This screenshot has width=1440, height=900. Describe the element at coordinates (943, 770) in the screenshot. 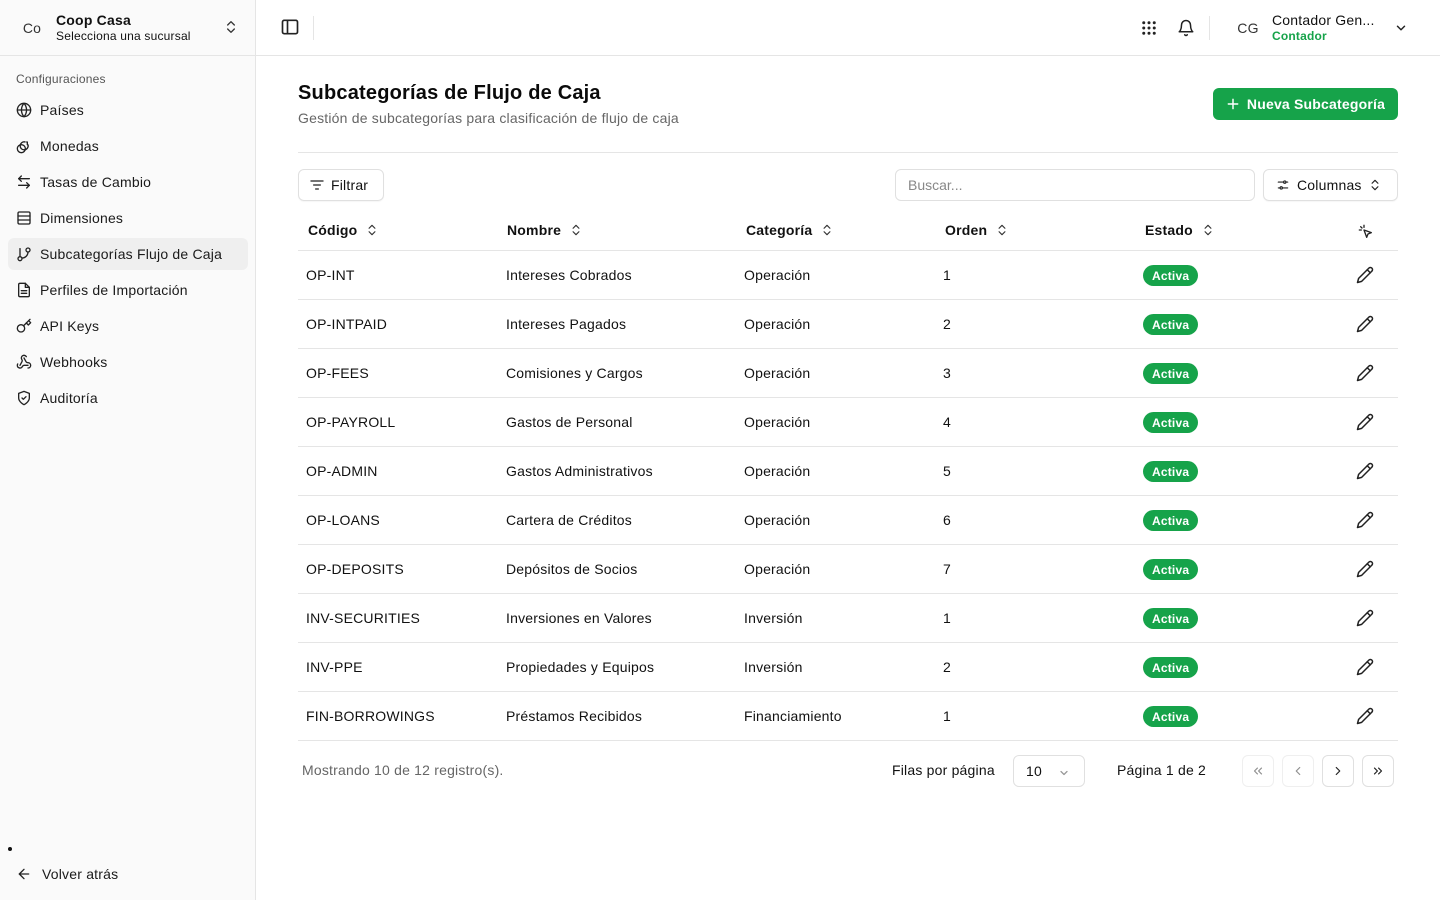

I see `rows-per-page-label: Filas por página` at that location.